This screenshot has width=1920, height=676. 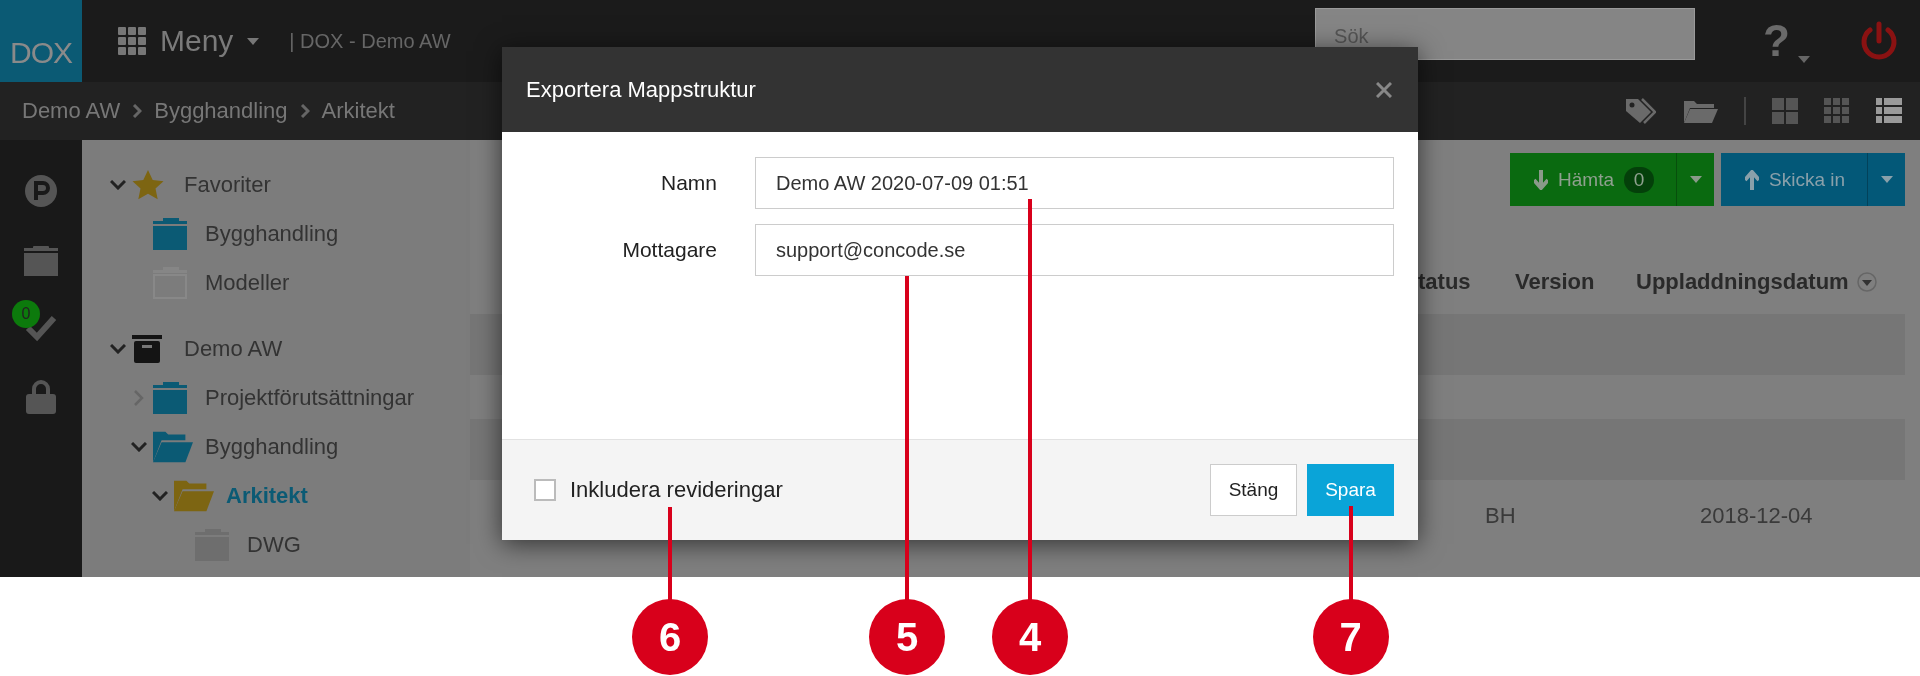 What do you see at coordinates (1541, 179) in the screenshot?
I see `arrow-down-icon` at bounding box center [1541, 179].